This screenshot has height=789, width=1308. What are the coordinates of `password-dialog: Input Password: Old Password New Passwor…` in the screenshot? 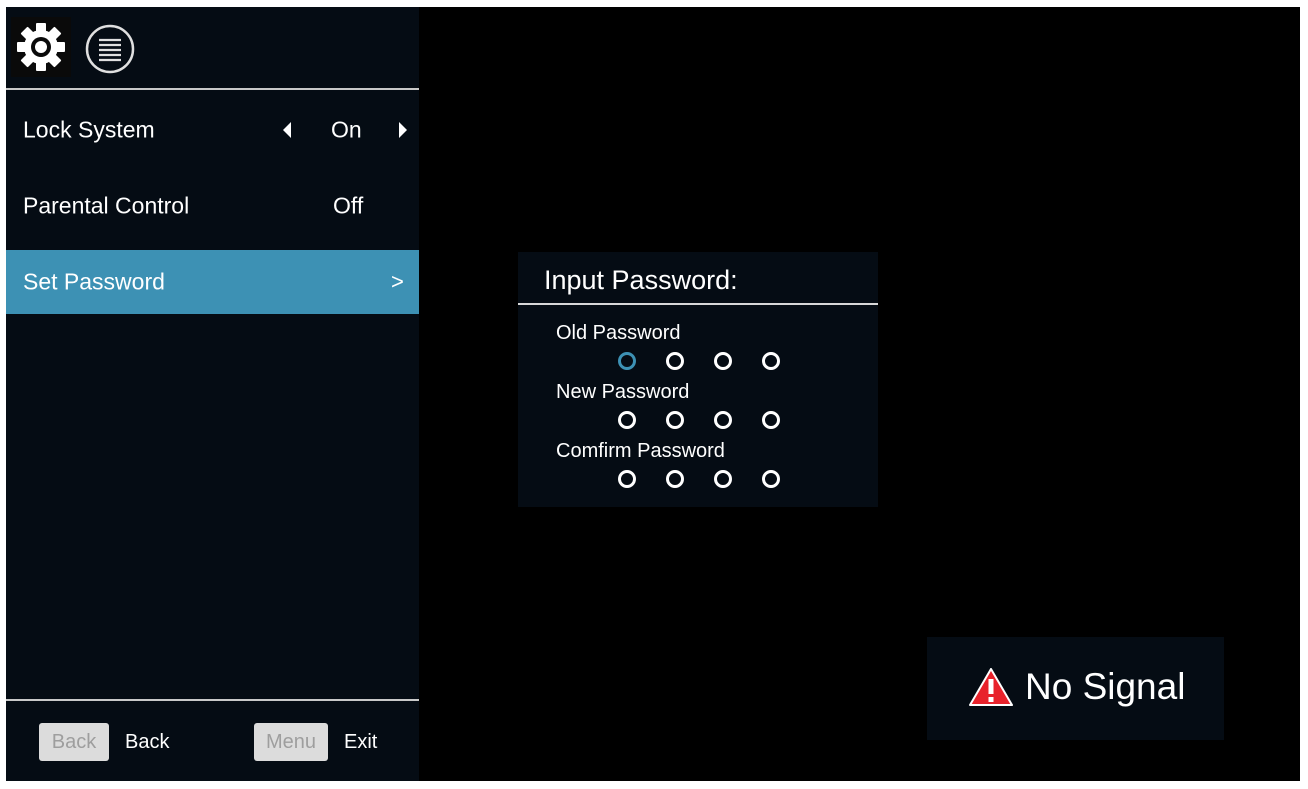 It's located at (698, 379).